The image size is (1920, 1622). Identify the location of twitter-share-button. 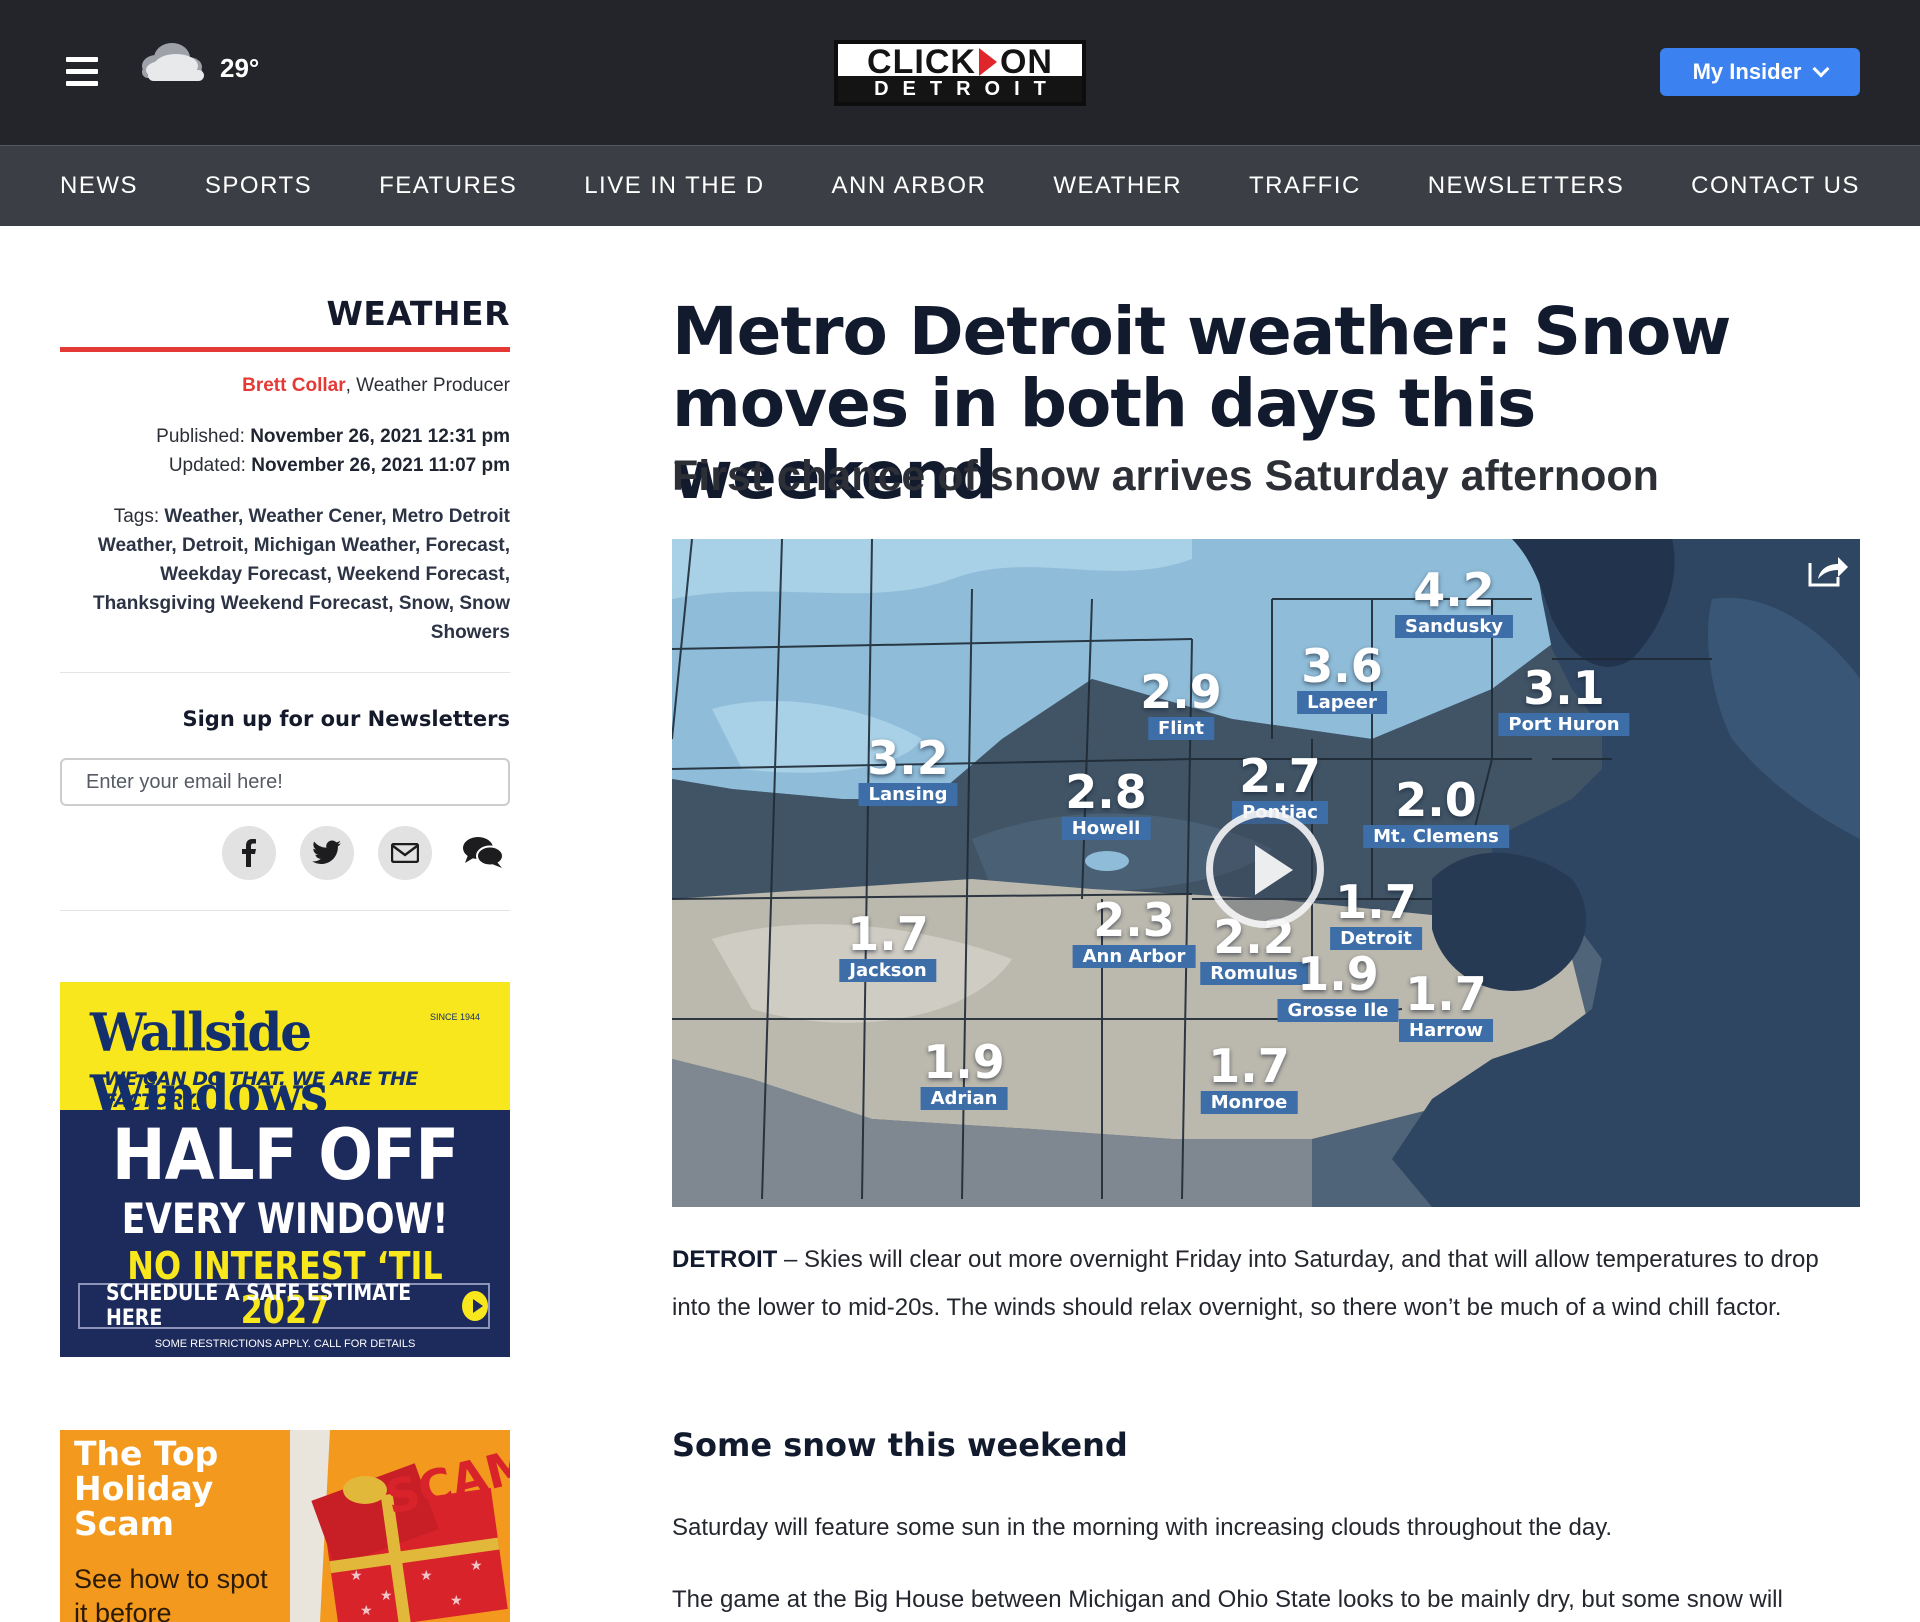
(327, 853).